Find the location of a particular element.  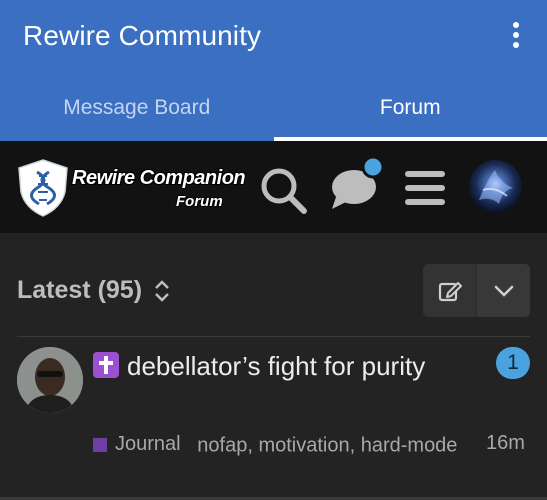

sort-dropdown: Latest (95) is located at coordinates (94, 290).